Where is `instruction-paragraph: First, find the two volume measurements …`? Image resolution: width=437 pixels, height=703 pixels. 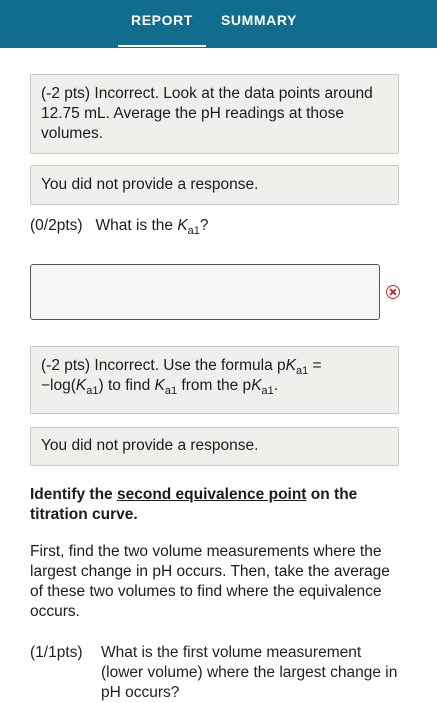 instruction-paragraph: First, find the two volume measurements … is located at coordinates (210, 581).